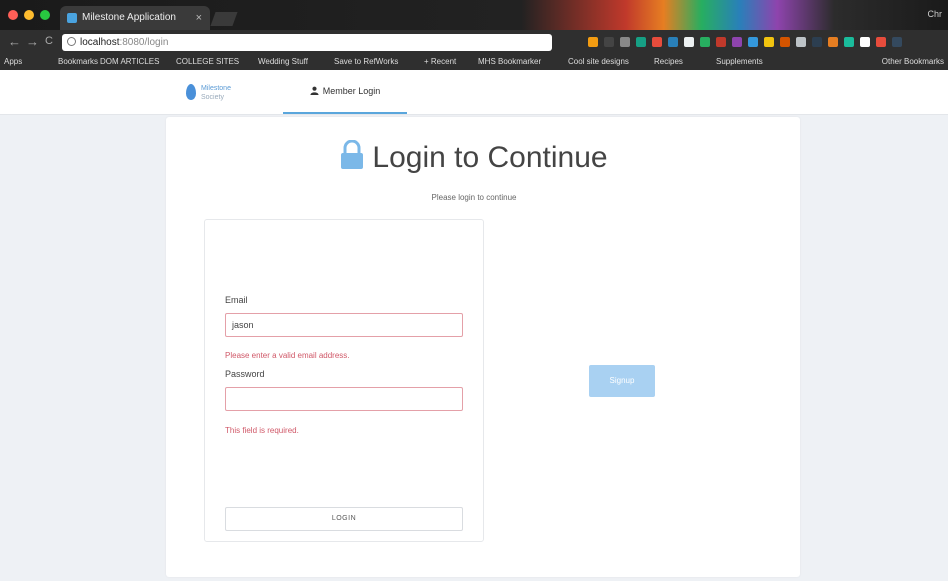 This screenshot has height=581, width=948. What do you see at coordinates (474, 197) in the screenshot?
I see `page-subtitle: Please login to continue` at bounding box center [474, 197].